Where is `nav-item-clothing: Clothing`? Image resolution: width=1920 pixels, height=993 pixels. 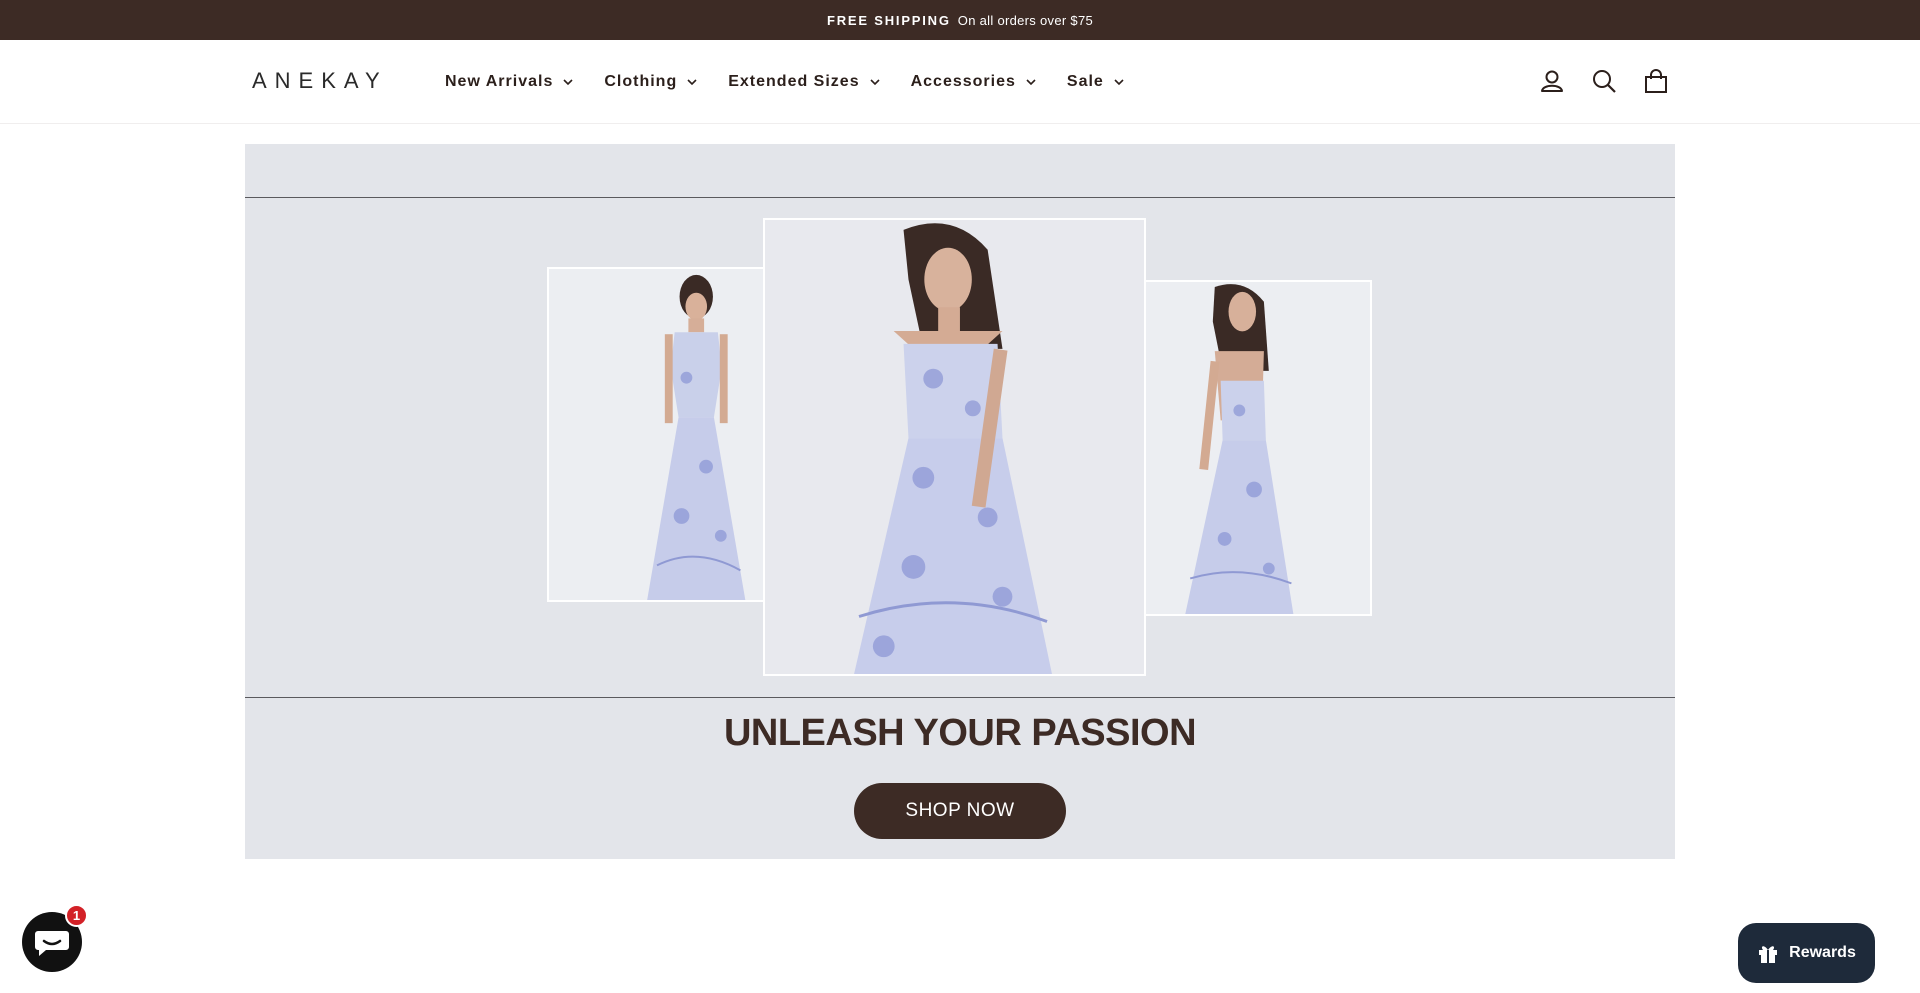 nav-item-clothing: Clothing is located at coordinates (651, 82).